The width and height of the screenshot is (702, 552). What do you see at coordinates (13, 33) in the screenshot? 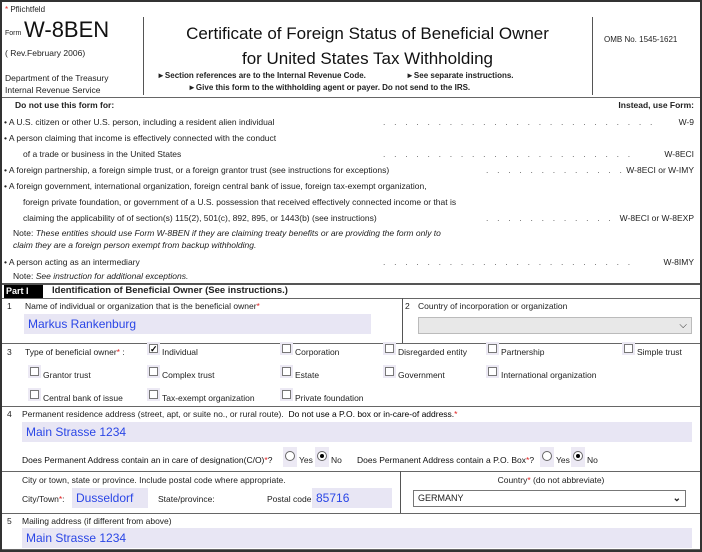
I see `form-word: Form` at bounding box center [13, 33].